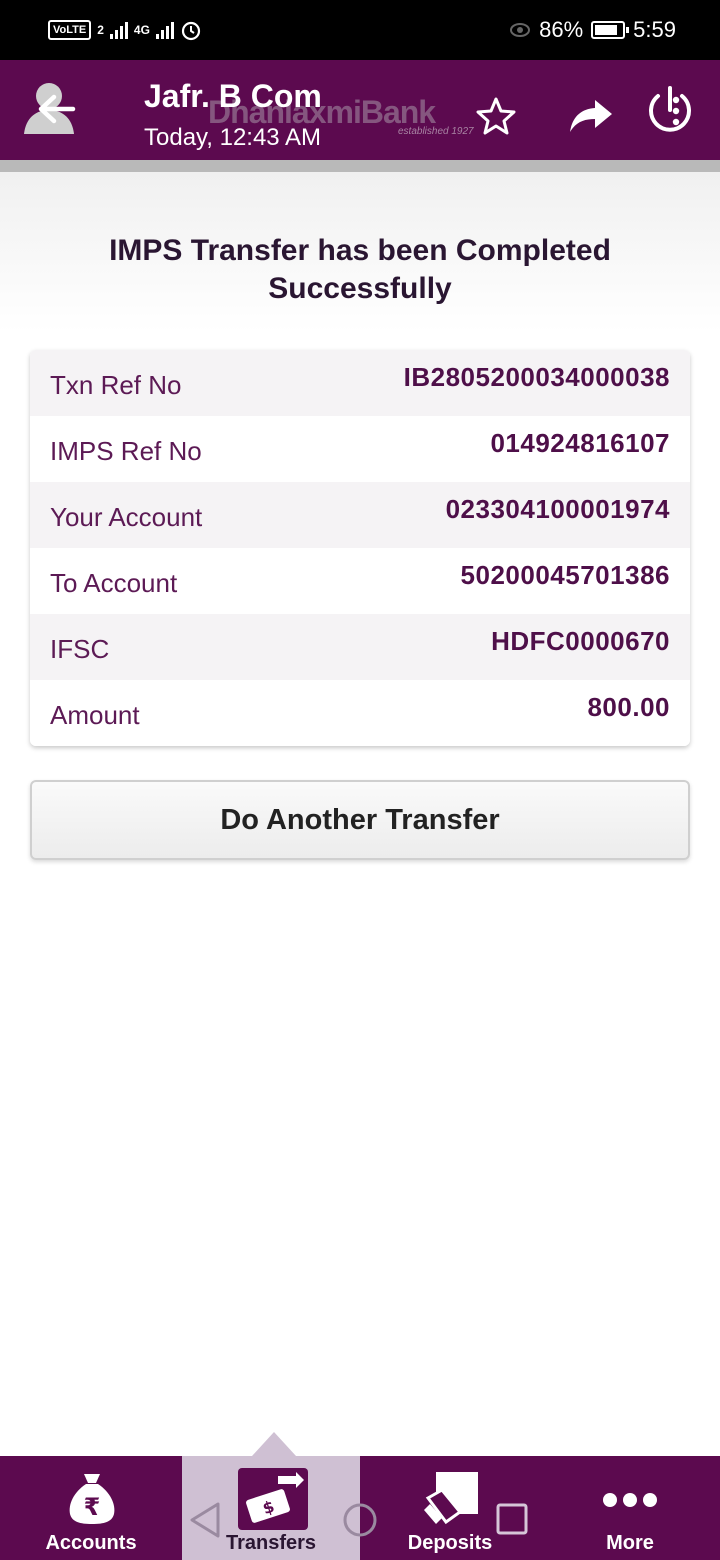  I want to click on detail-value: IB2805200034000038, so click(536, 377).